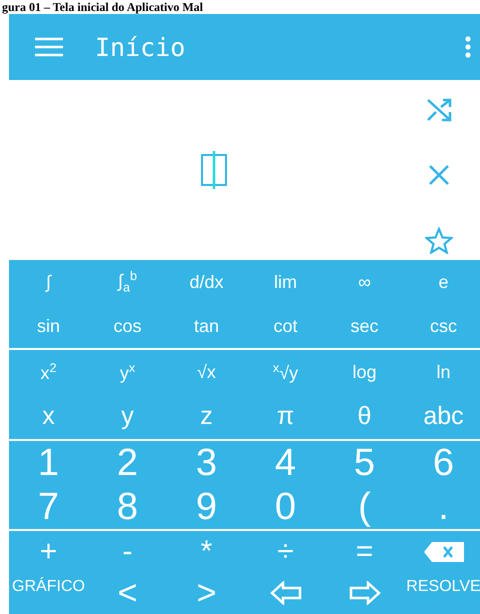  What do you see at coordinates (48, 282) in the screenshot?
I see `keypad-key: ∫` at bounding box center [48, 282].